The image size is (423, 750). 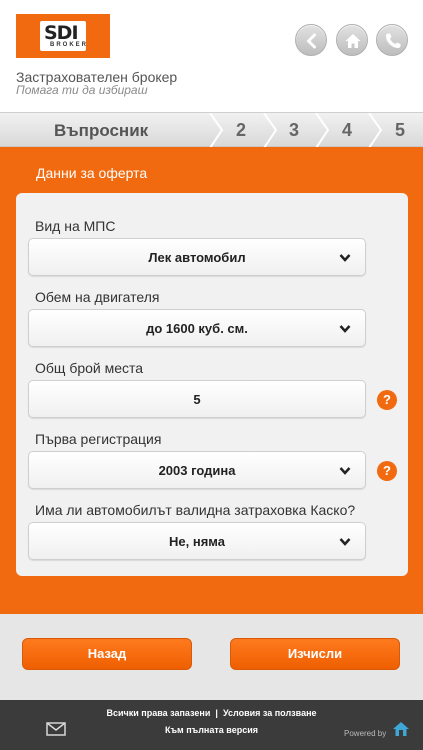 I want to click on engine-select: до 1600 куб. см., so click(x=197, y=328).